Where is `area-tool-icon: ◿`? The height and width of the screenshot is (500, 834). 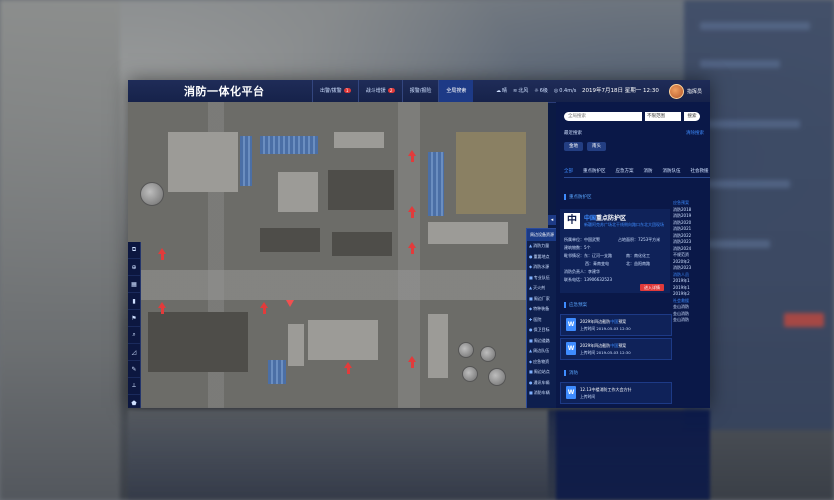 area-tool-icon: ◿ is located at coordinates (134, 352).